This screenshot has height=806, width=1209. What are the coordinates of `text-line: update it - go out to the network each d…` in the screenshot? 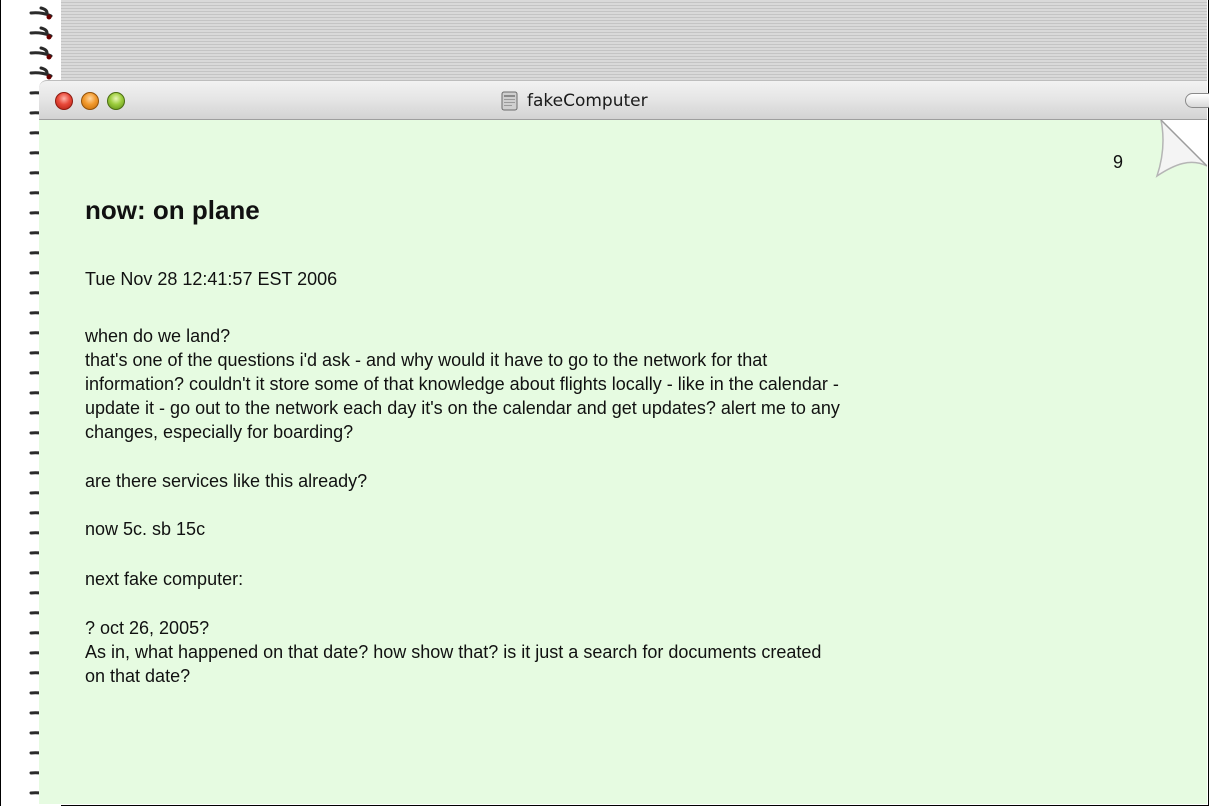 It's located at (462, 408).